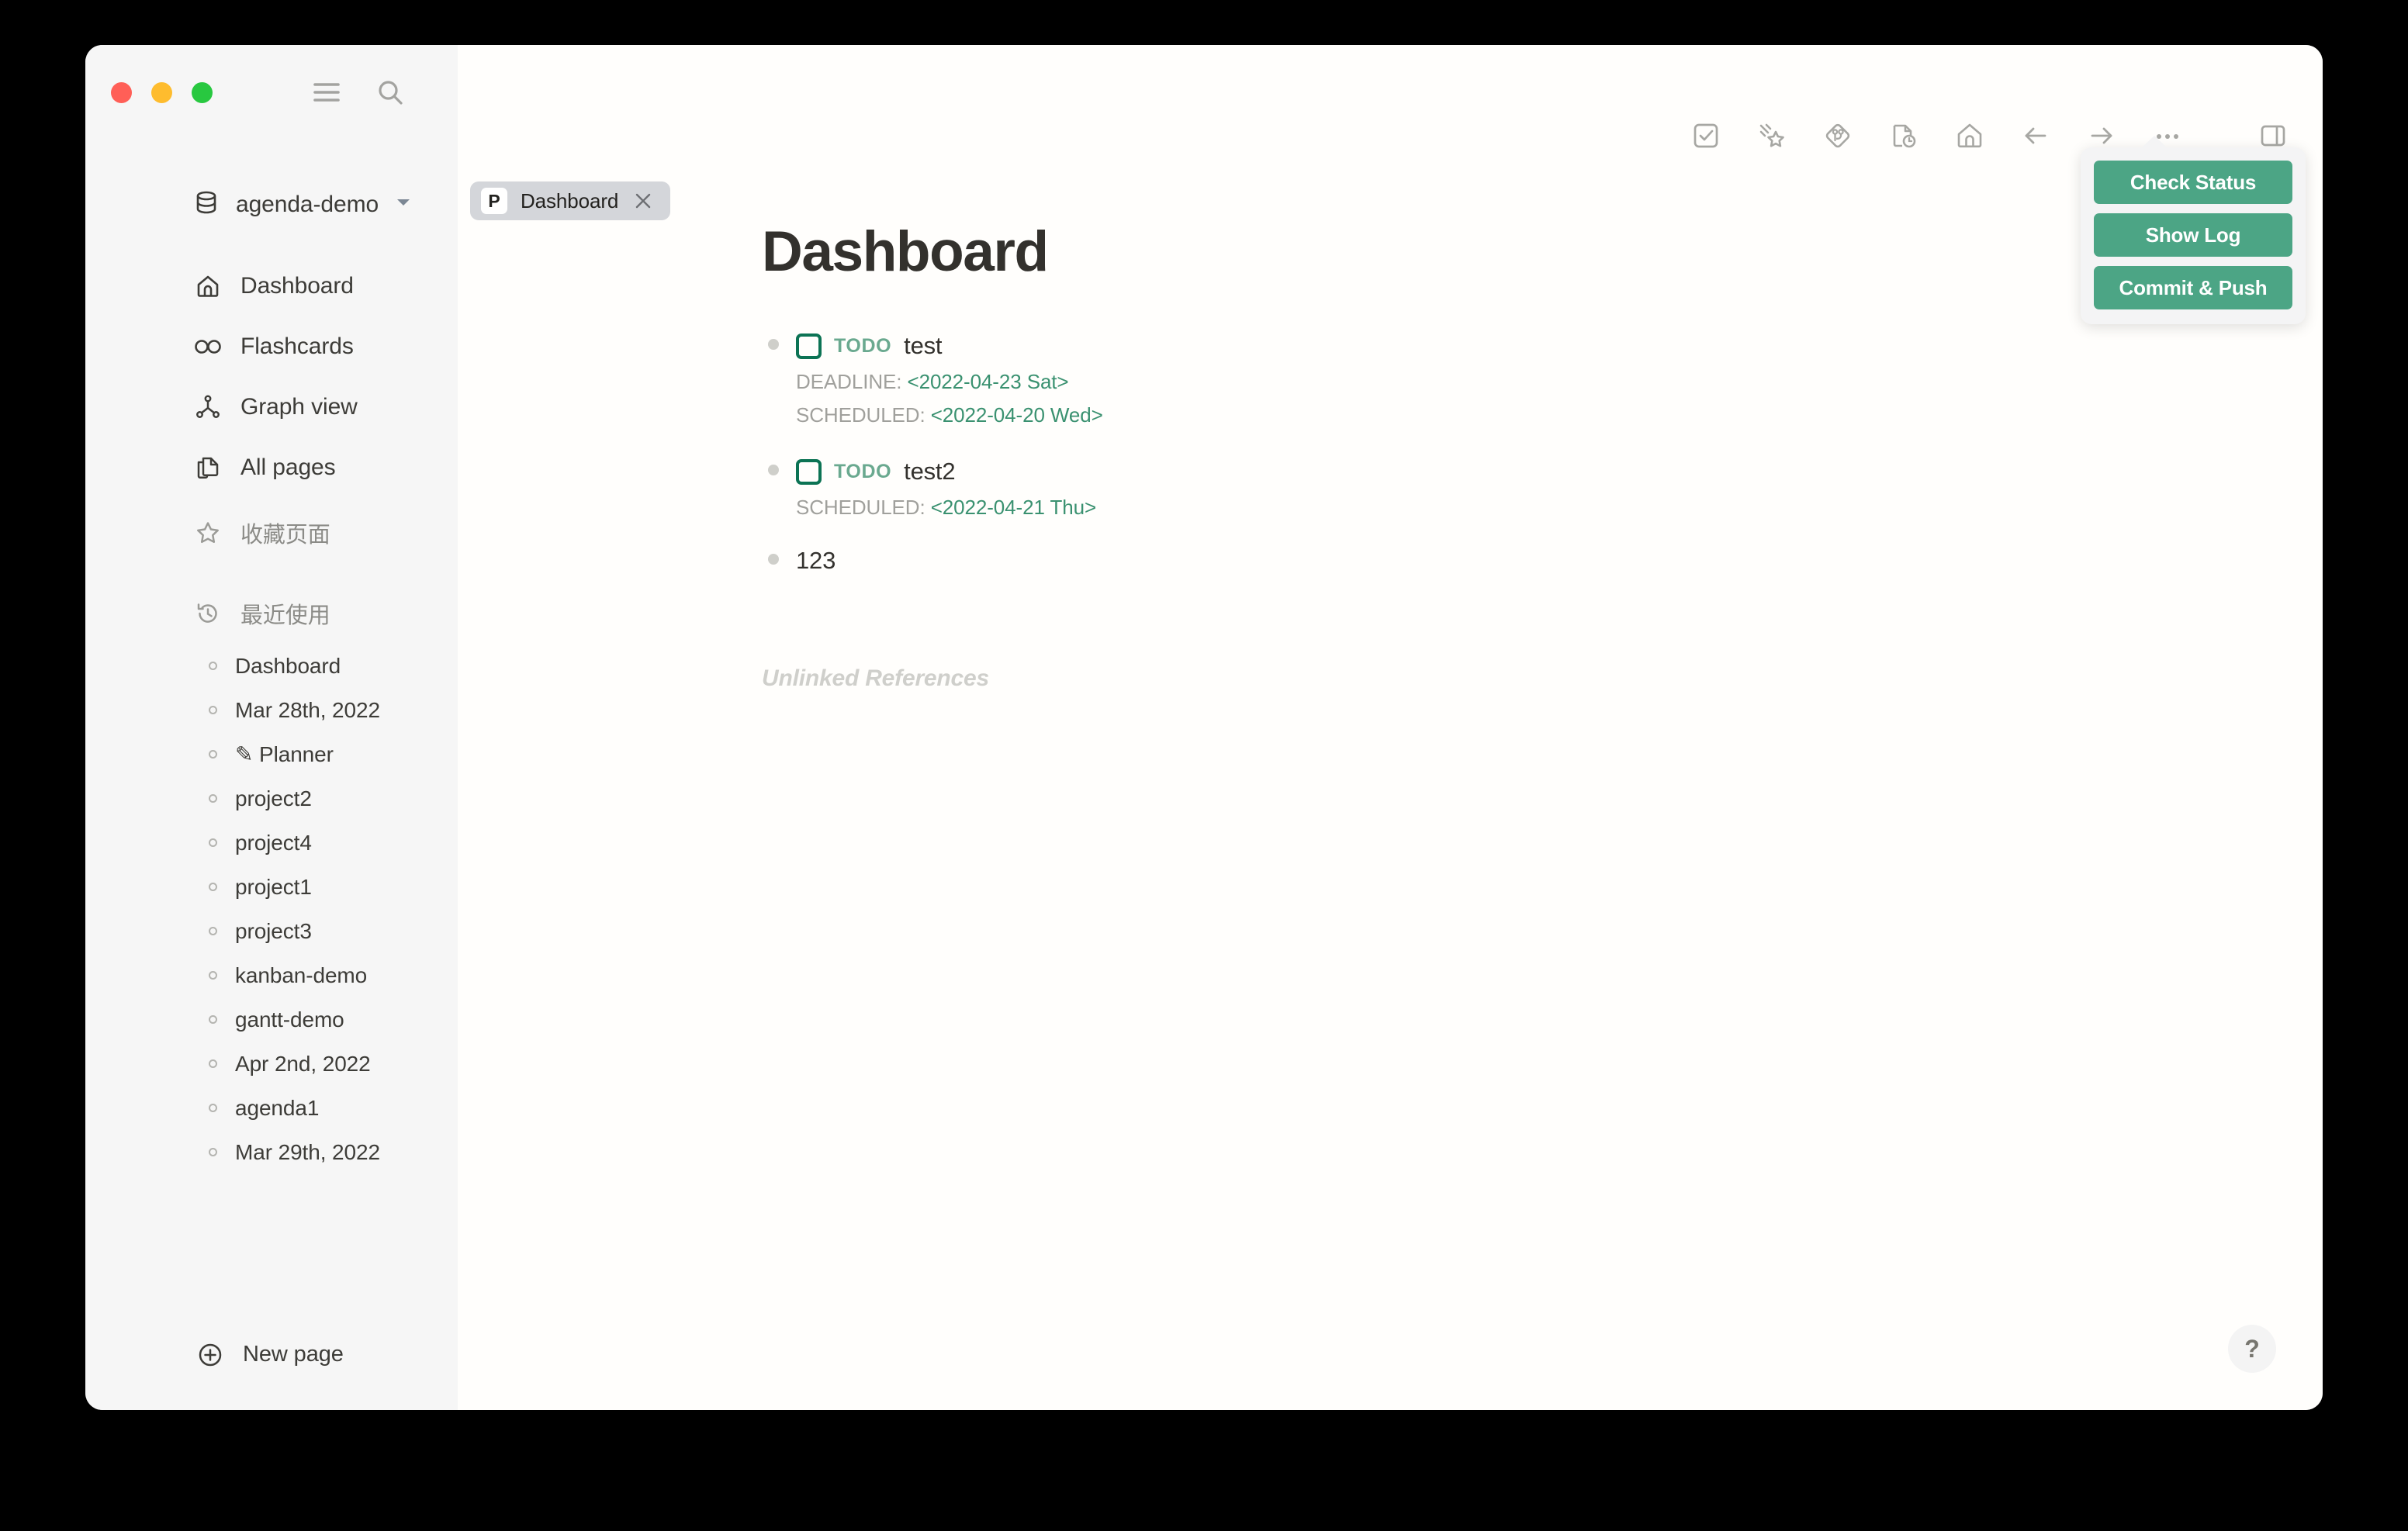 This screenshot has width=2408, height=1531. What do you see at coordinates (293, 1354) in the screenshot?
I see `new-page-label: New page` at bounding box center [293, 1354].